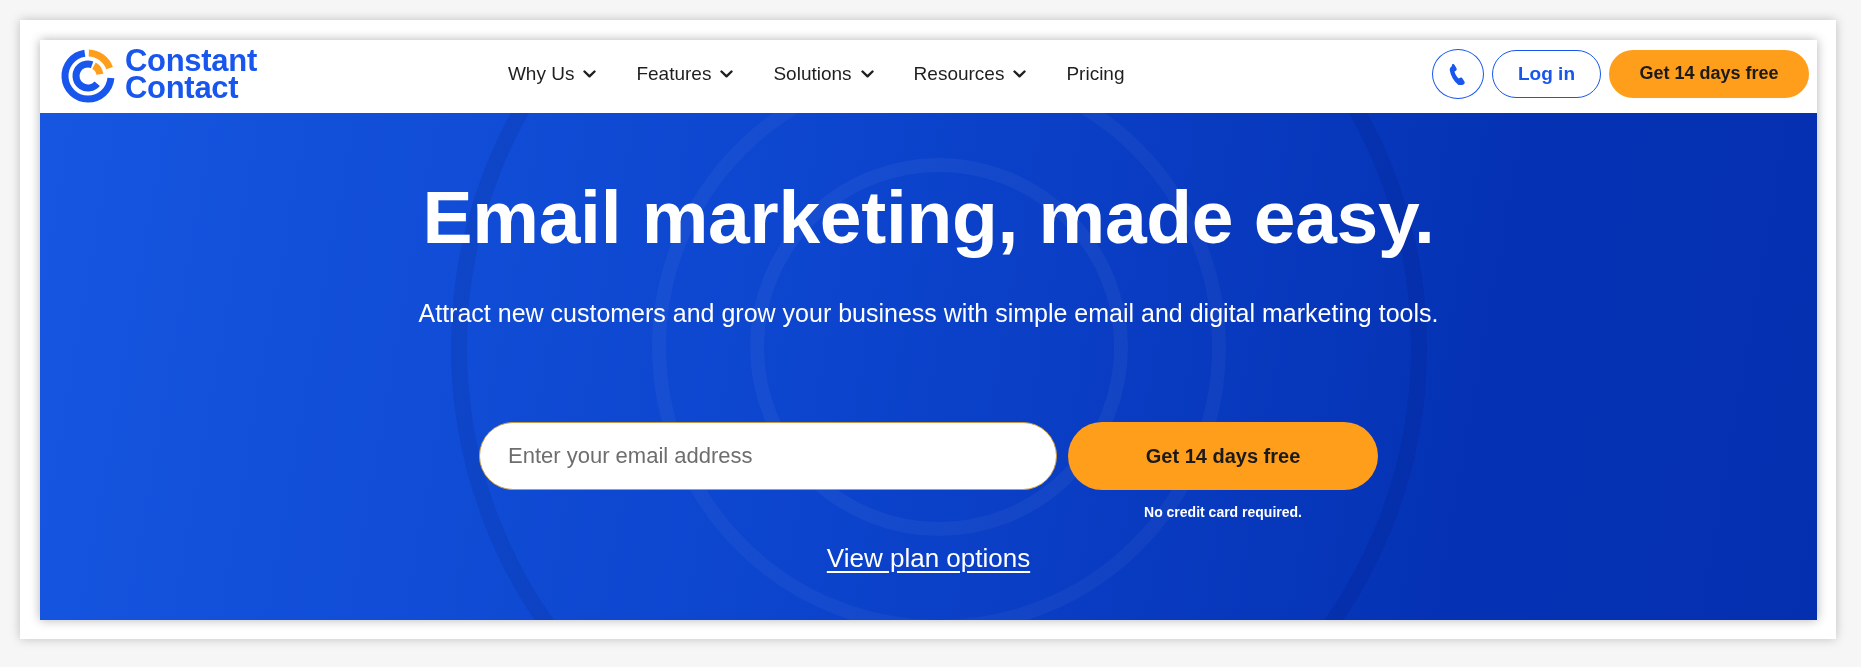 Image resolution: width=1861 pixels, height=667 pixels. Describe the element at coordinates (1546, 73) in the screenshot. I see `login-button: Log in` at that location.